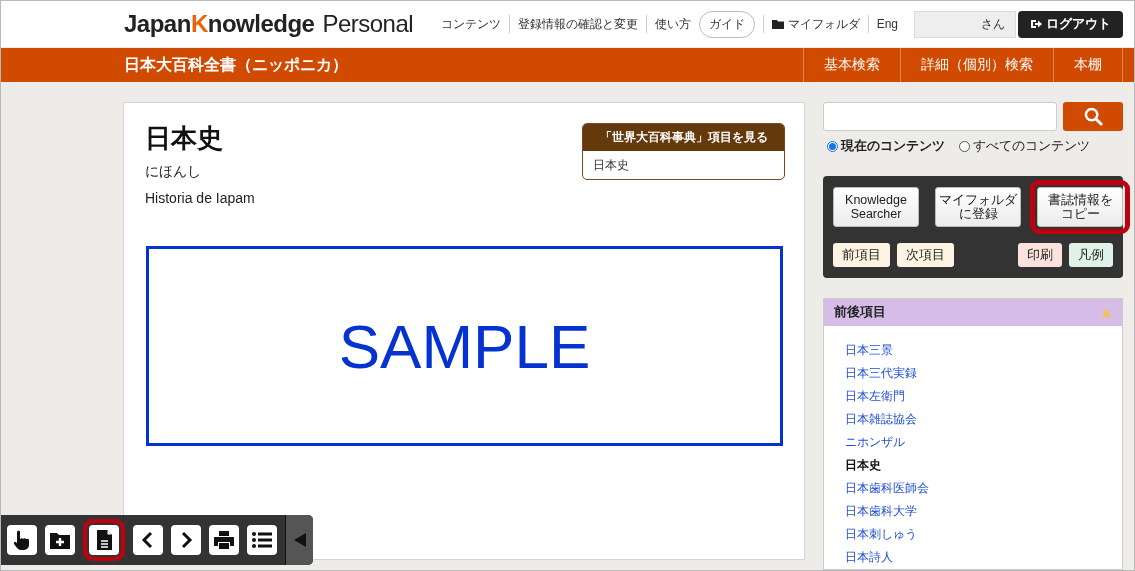 This screenshot has width=1135, height=571. Describe the element at coordinates (983, 419) in the screenshot. I see `entry-link: 日本雑誌協会` at that location.